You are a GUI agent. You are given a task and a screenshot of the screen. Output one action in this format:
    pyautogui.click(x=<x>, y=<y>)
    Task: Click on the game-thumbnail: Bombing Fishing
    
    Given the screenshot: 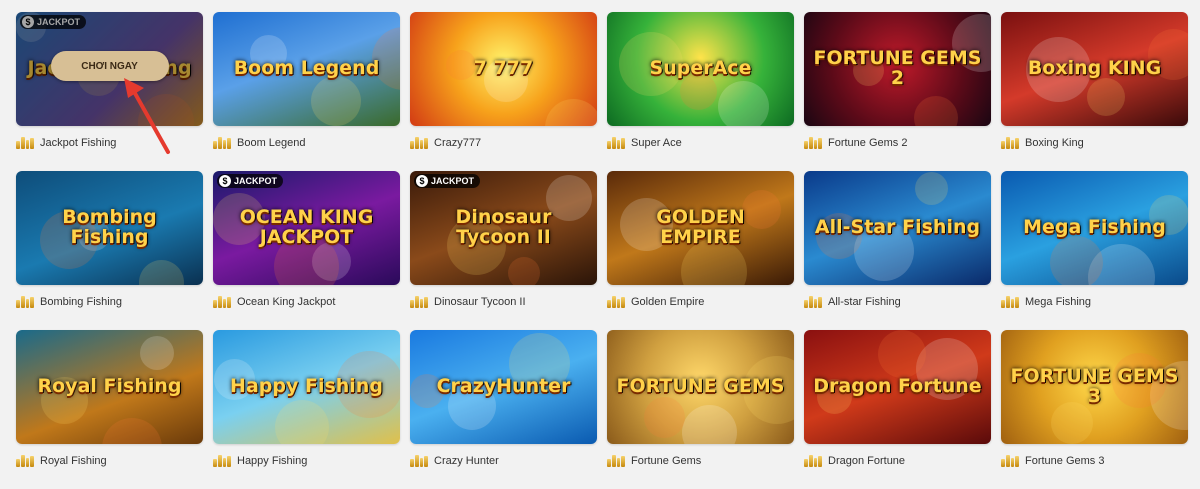 What is the action you would take?
    pyautogui.click(x=109, y=228)
    